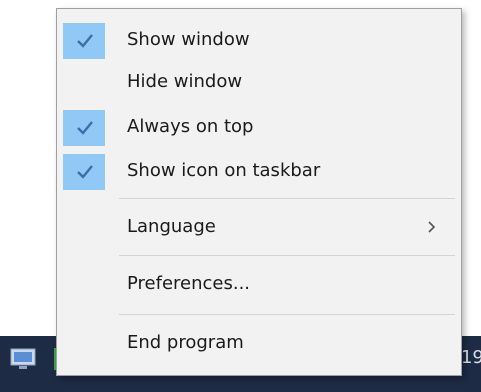 The height and width of the screenshot is (392, 481). What do you see at coordinates (224, 170) in the screenshot?
I see `menu-item-label: Show icon on taskbar` at bounding box center [224, 170].